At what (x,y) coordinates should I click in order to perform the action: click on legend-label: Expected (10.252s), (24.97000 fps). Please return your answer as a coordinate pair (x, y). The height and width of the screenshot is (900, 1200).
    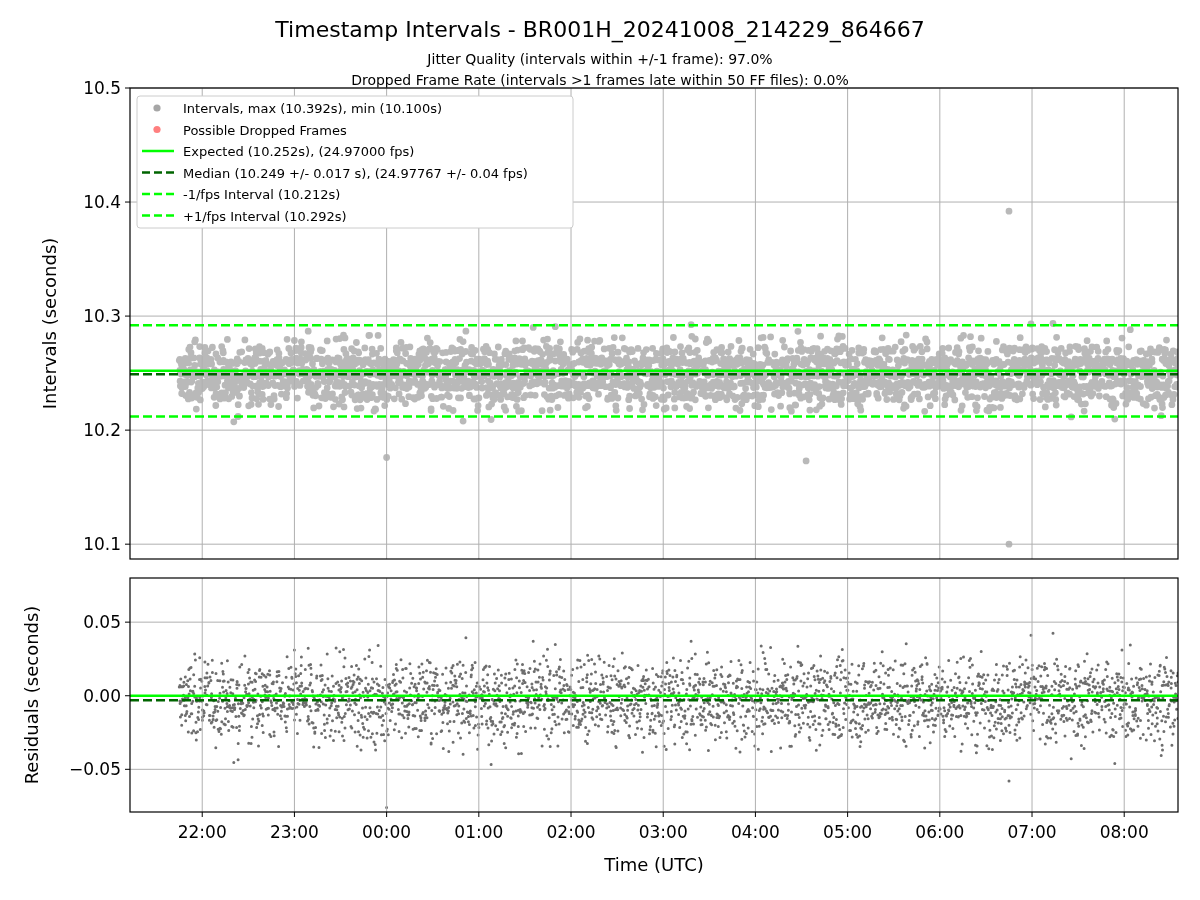
    Looking at the image, I should click on (299, 151).